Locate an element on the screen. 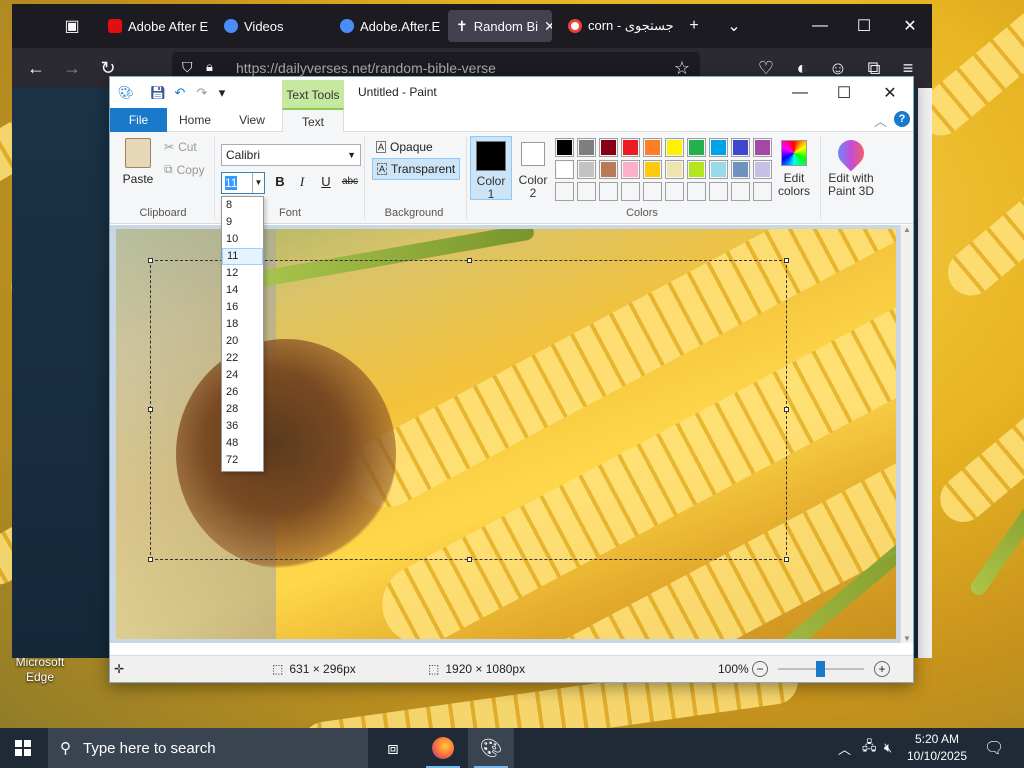  font-family-select: Calibri ▼ is located at coordinates (291, 155).